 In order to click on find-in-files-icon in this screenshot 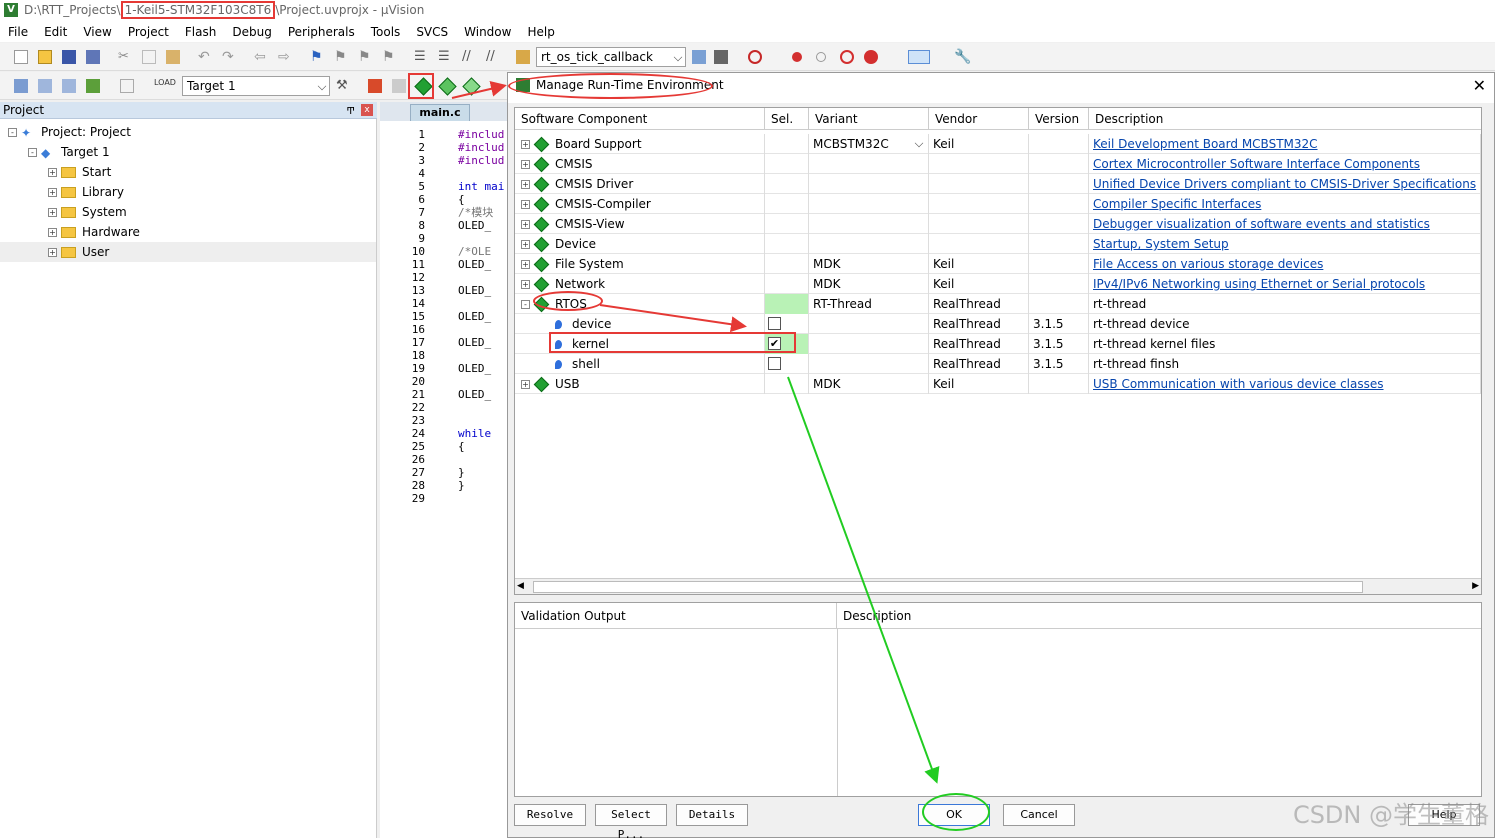, I will do `click(523, 57)`.